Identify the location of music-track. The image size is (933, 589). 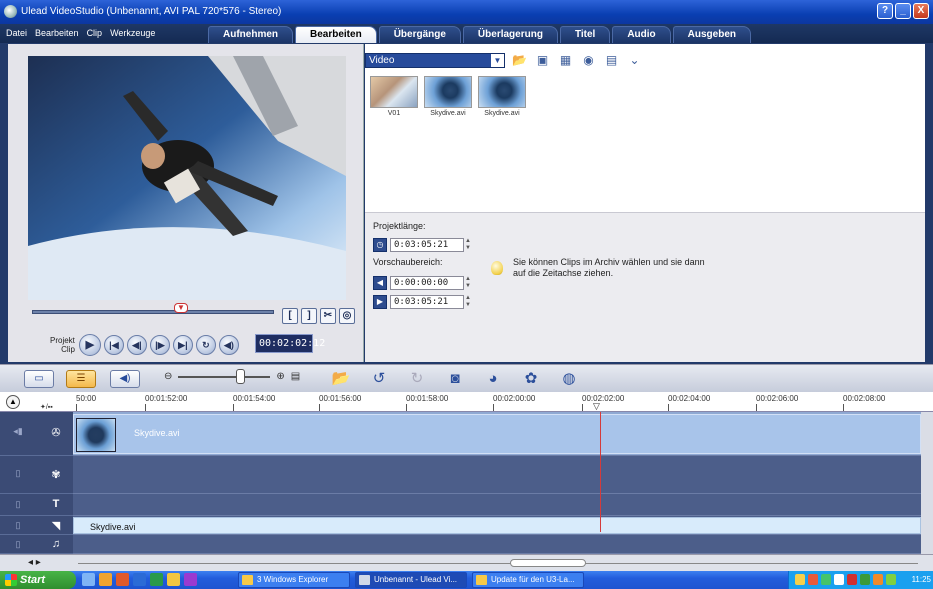
(497, 544).